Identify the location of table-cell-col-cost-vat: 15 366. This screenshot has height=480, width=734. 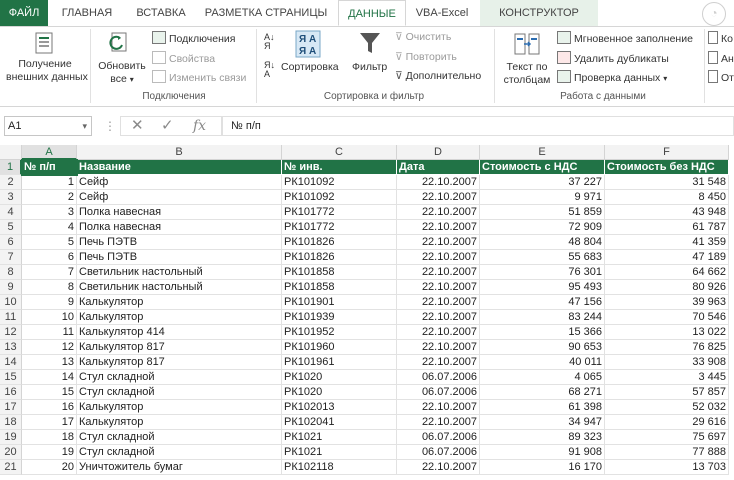
(542, 332).